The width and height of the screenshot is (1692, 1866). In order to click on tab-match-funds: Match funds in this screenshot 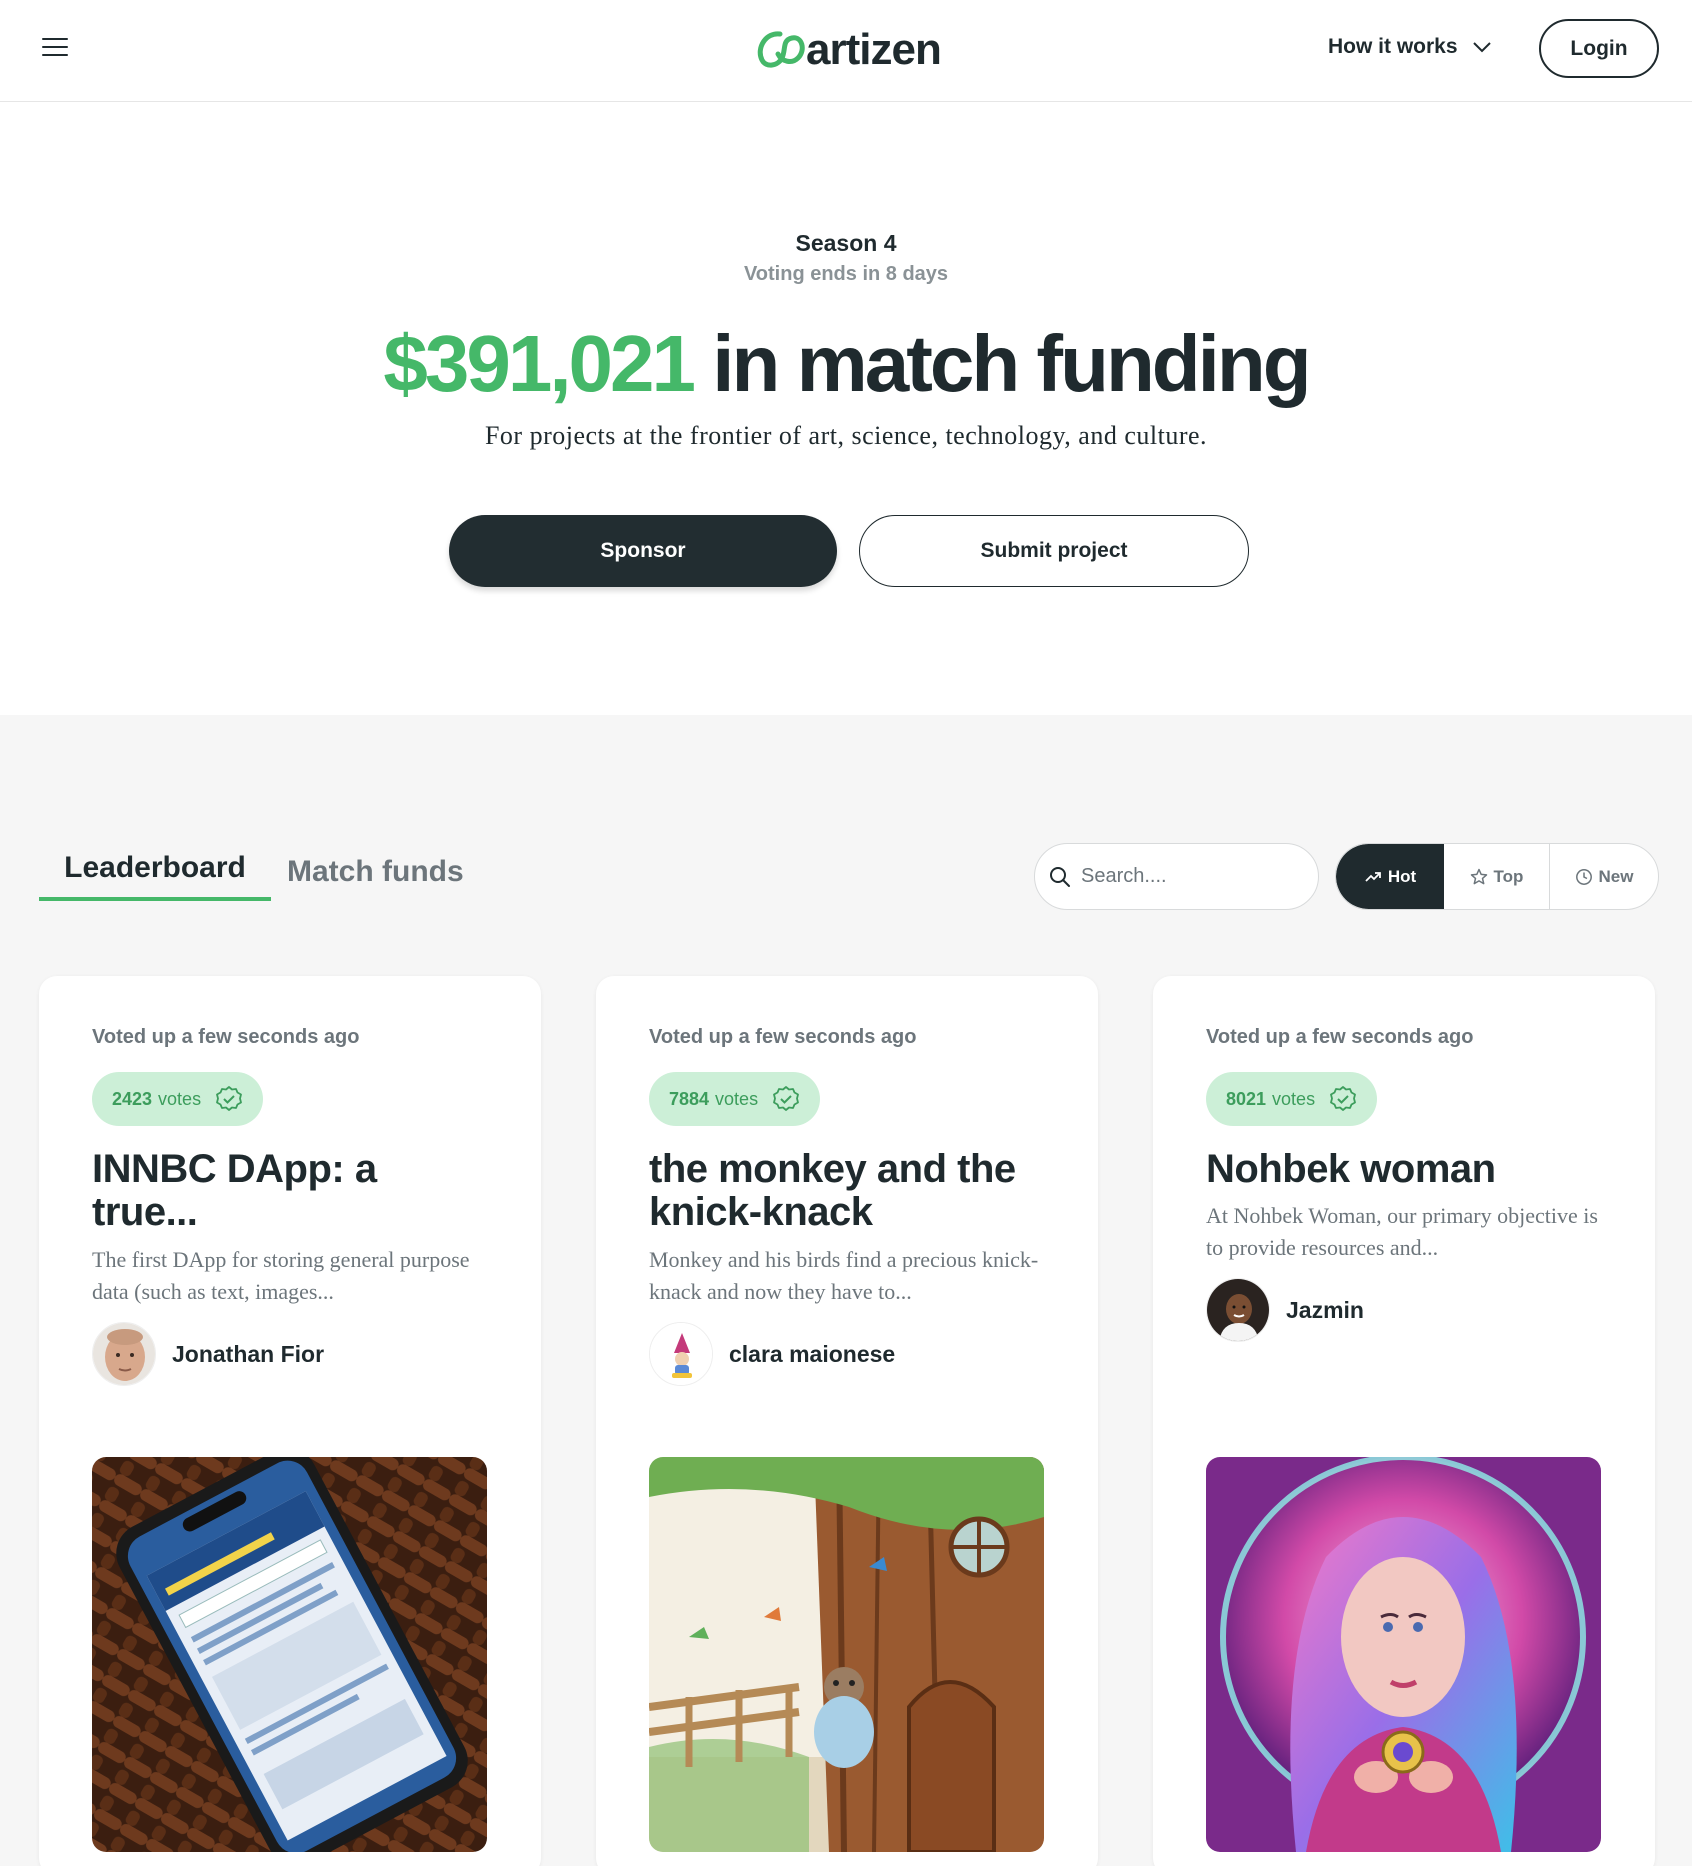, I will do `click(375, 872)`.